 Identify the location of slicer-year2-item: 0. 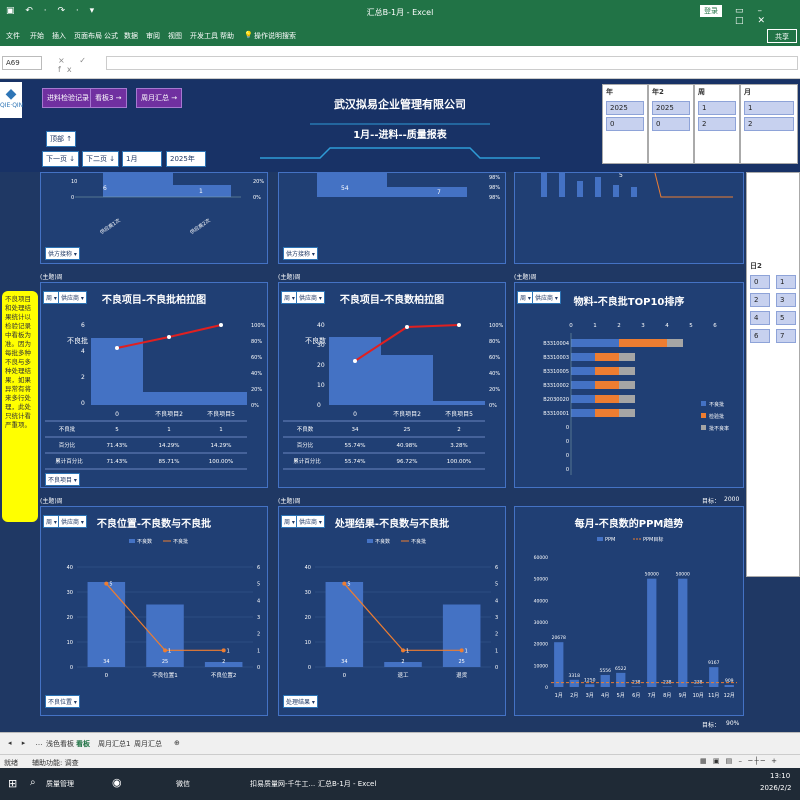
(671, 124).